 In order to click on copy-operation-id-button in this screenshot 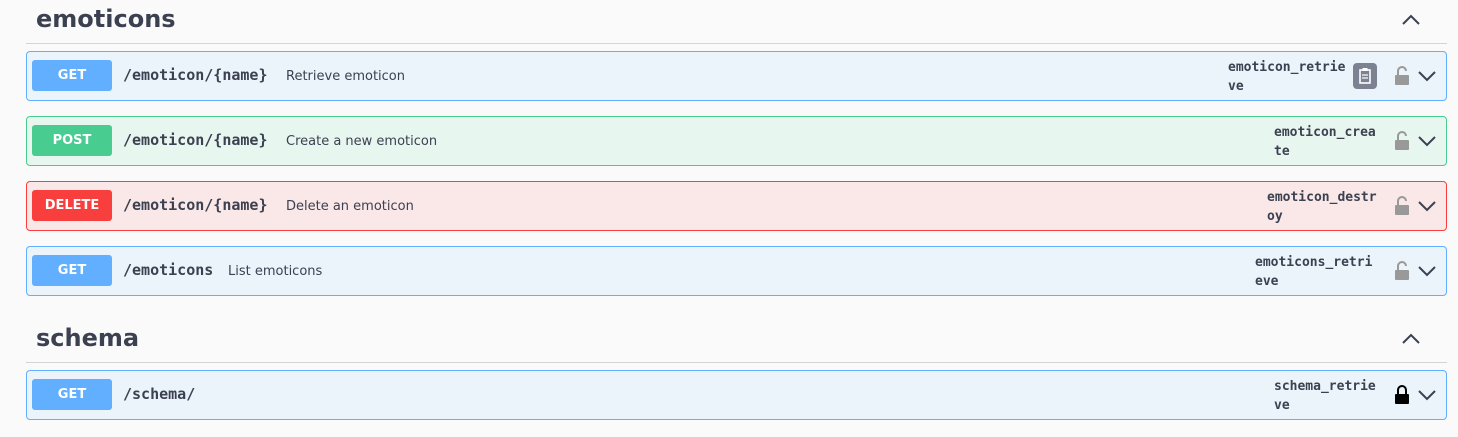, I will do `click(1365, 76)`.